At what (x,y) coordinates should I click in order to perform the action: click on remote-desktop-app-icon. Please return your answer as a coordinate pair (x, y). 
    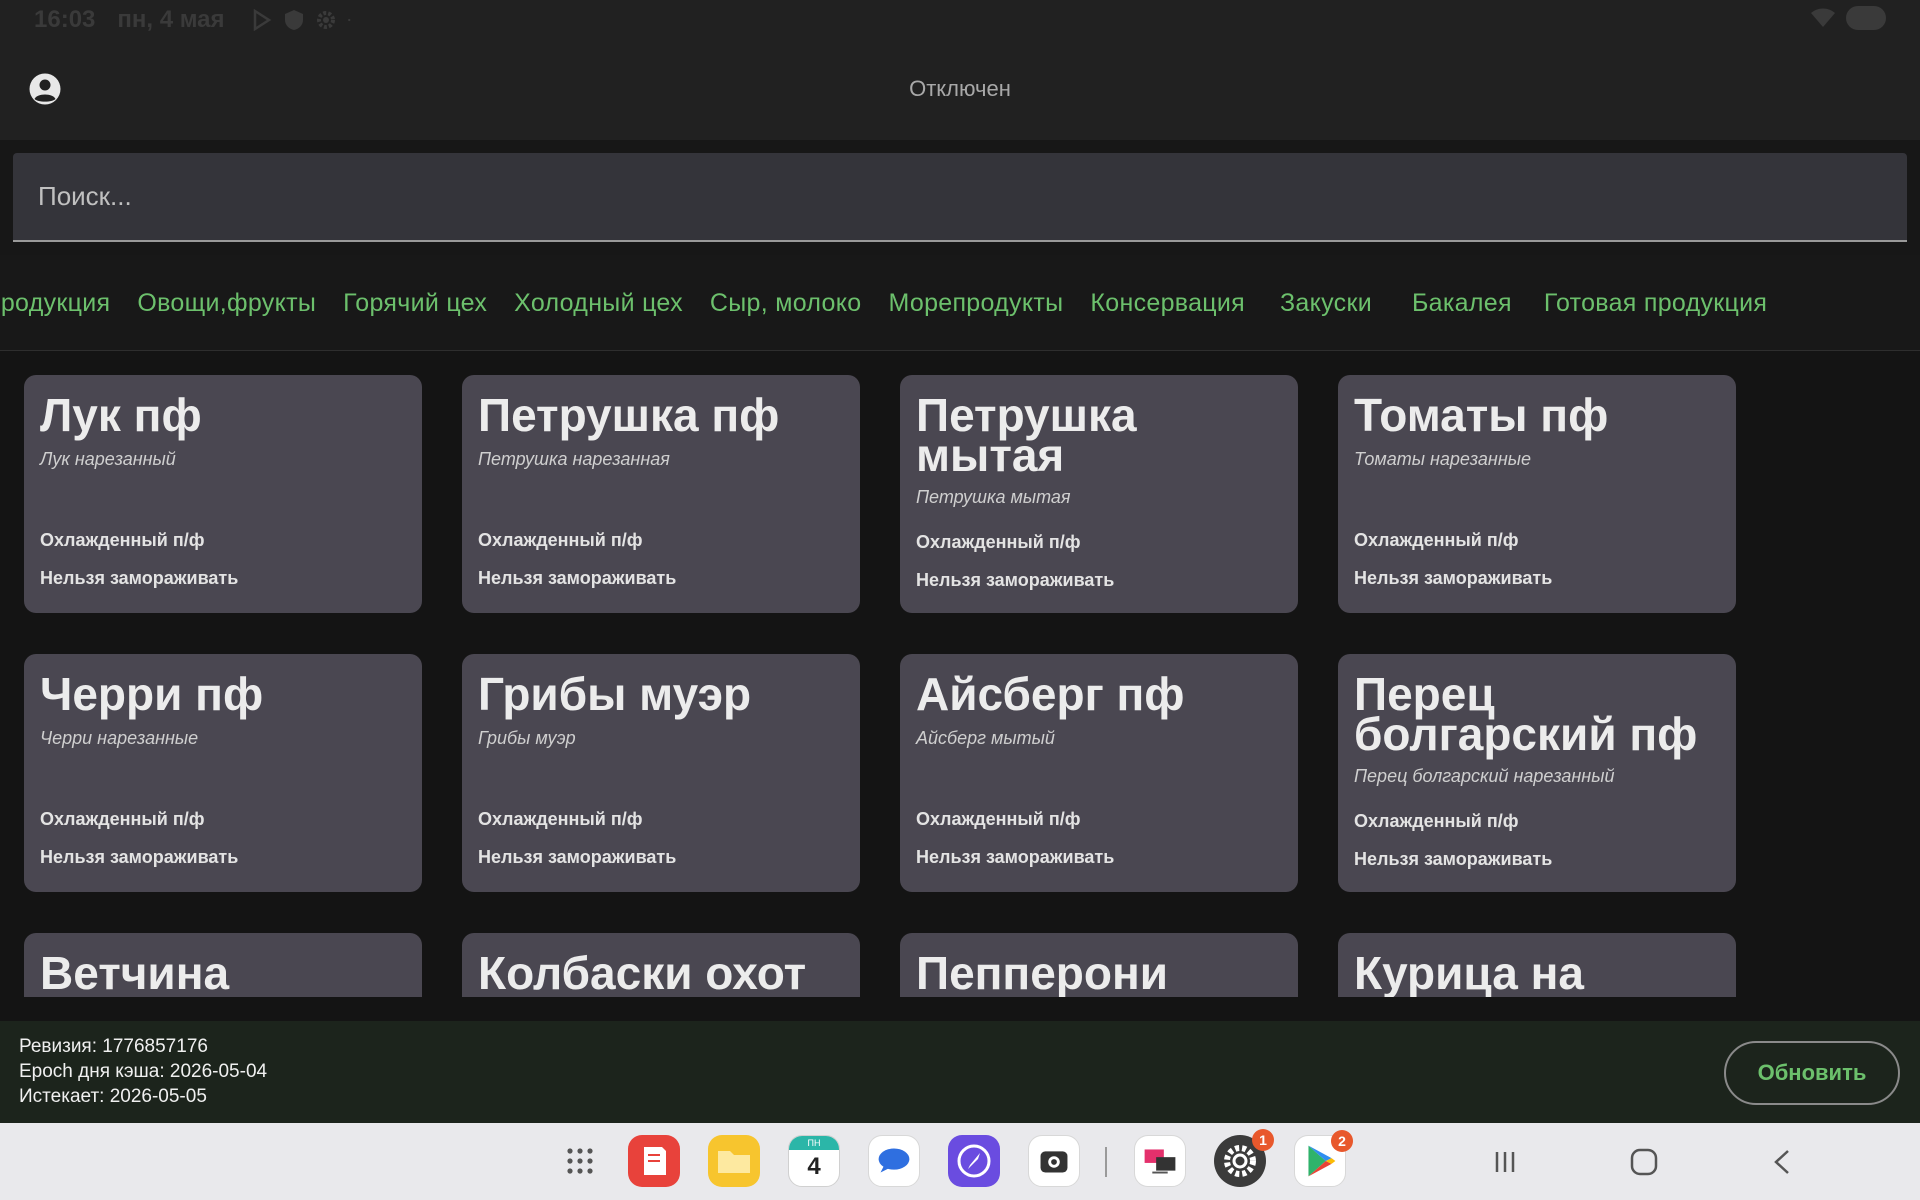
    Looking at the image, I should click on (1160, 1161).